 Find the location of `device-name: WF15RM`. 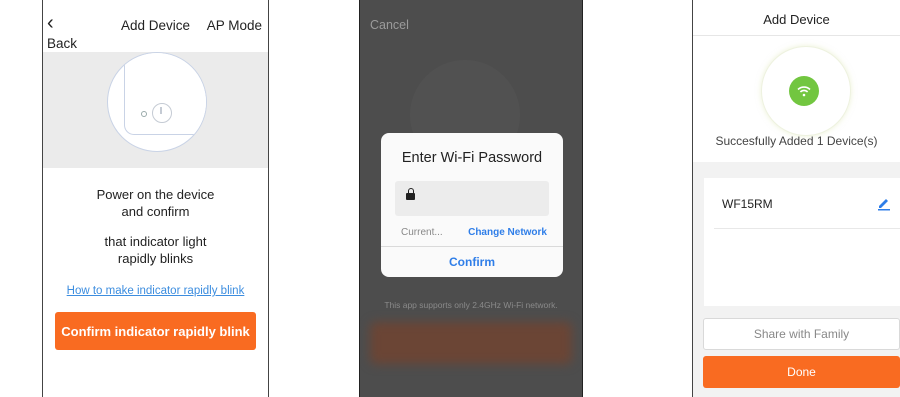

device-name: WF15RM is located at coordinates (747, 204).